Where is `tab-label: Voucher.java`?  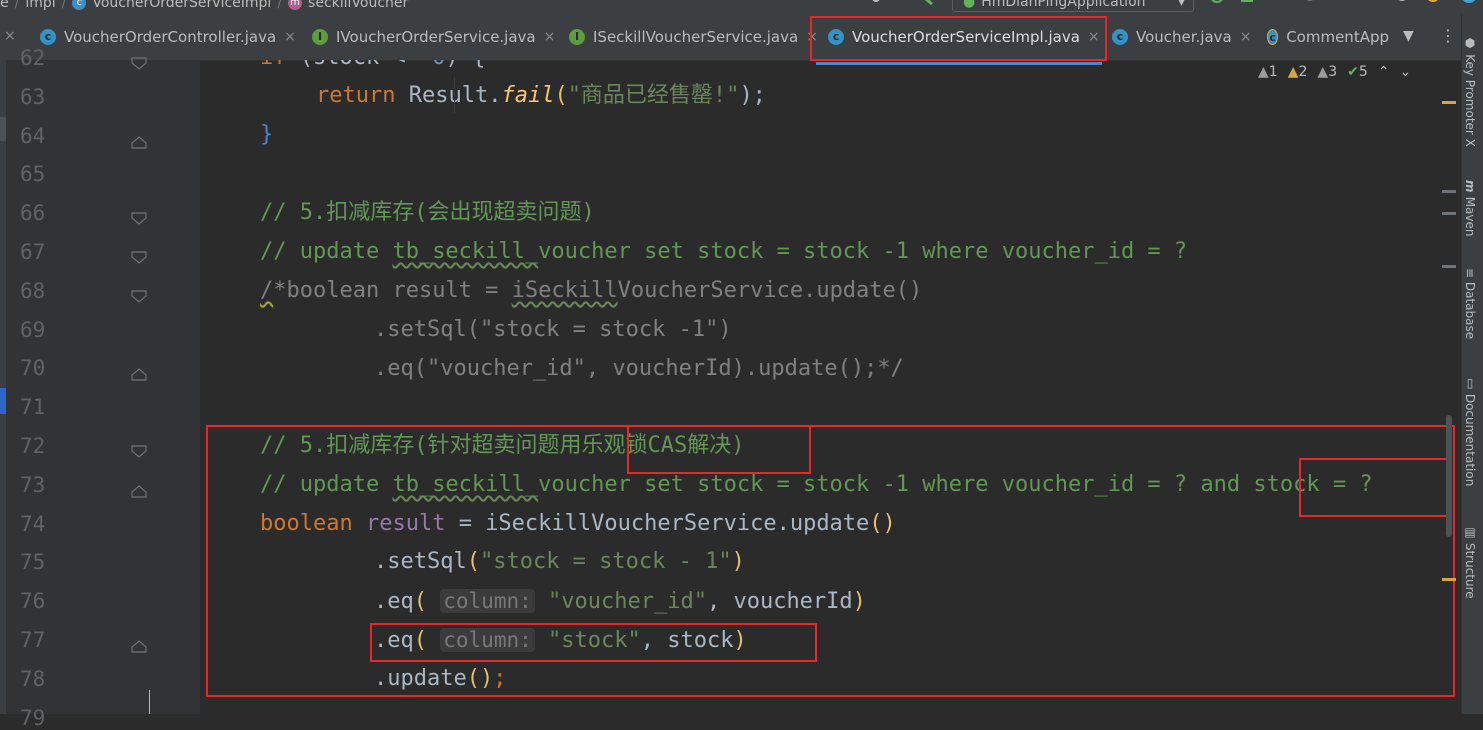
tab-label: Voucher.java is located at coordinates (1184, 37).